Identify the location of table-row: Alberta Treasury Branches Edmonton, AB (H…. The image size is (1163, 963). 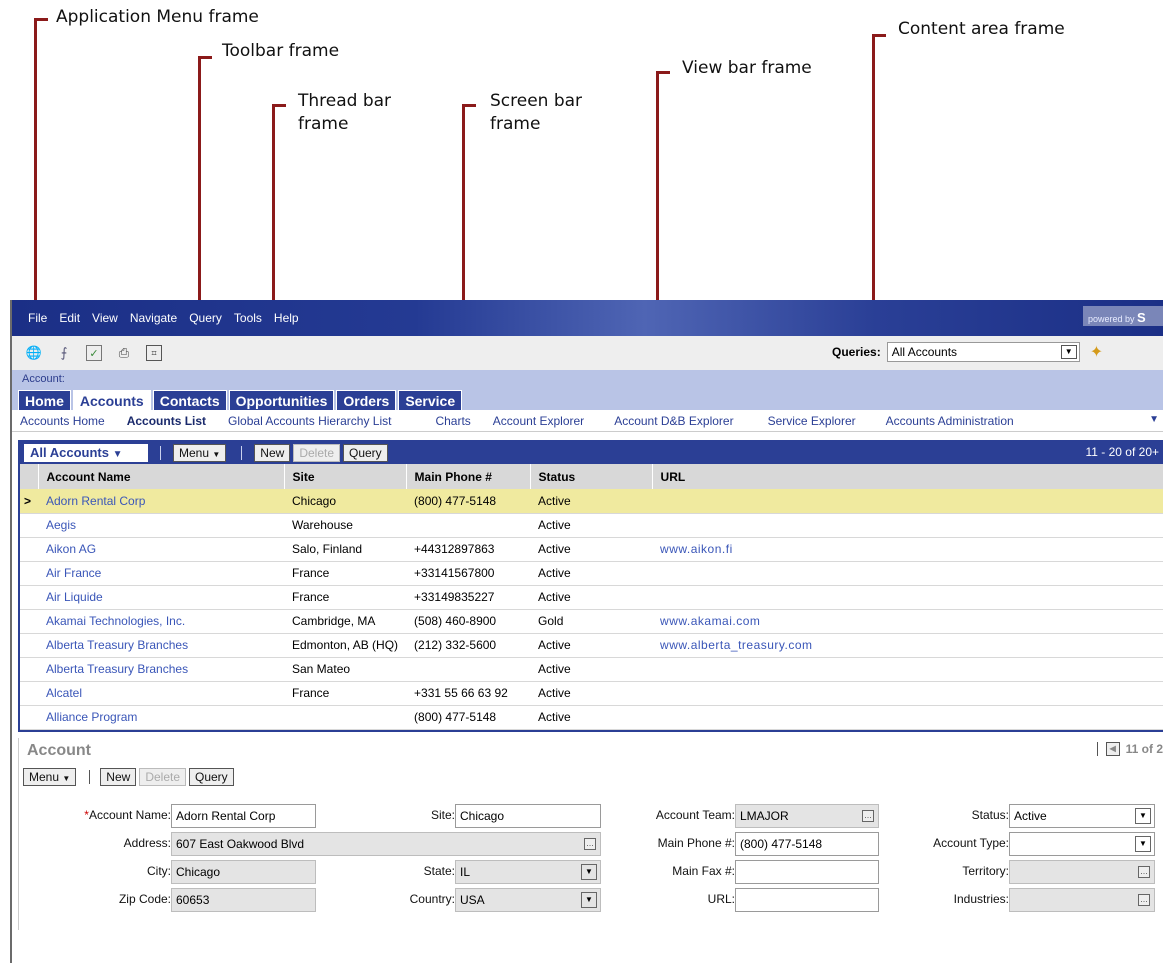
(591, 645).